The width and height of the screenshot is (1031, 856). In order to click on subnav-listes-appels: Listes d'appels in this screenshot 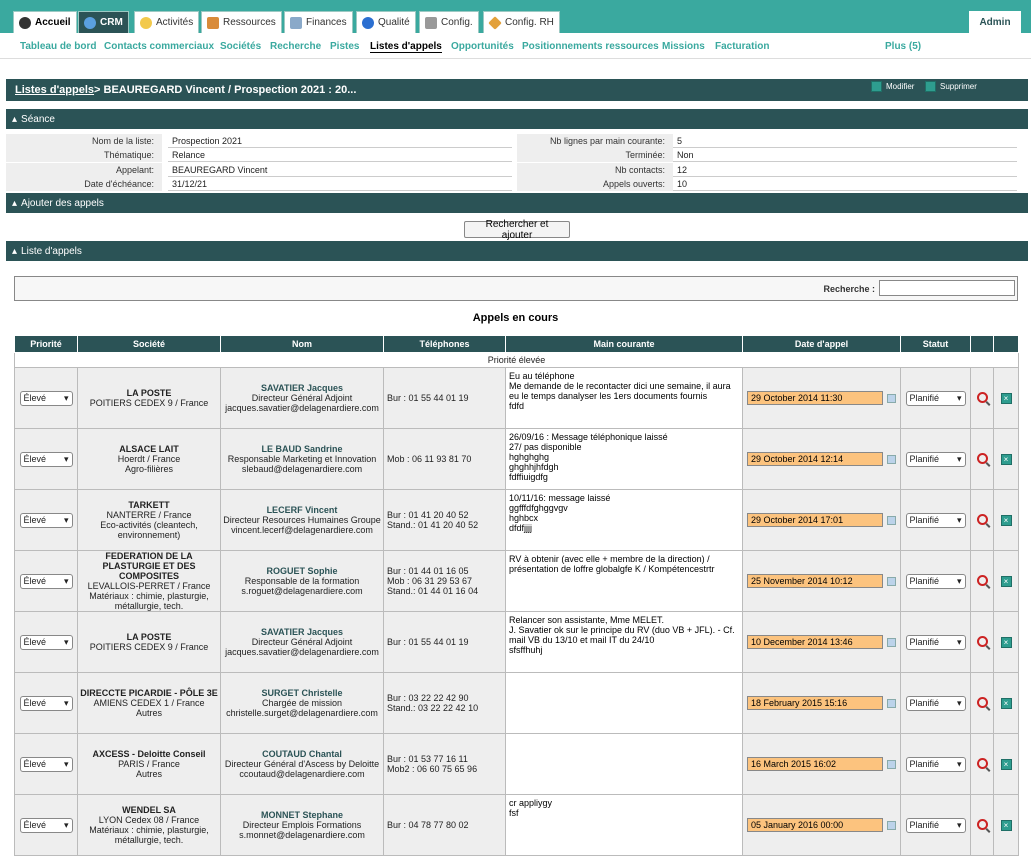, I will do `click(406, 47)`.